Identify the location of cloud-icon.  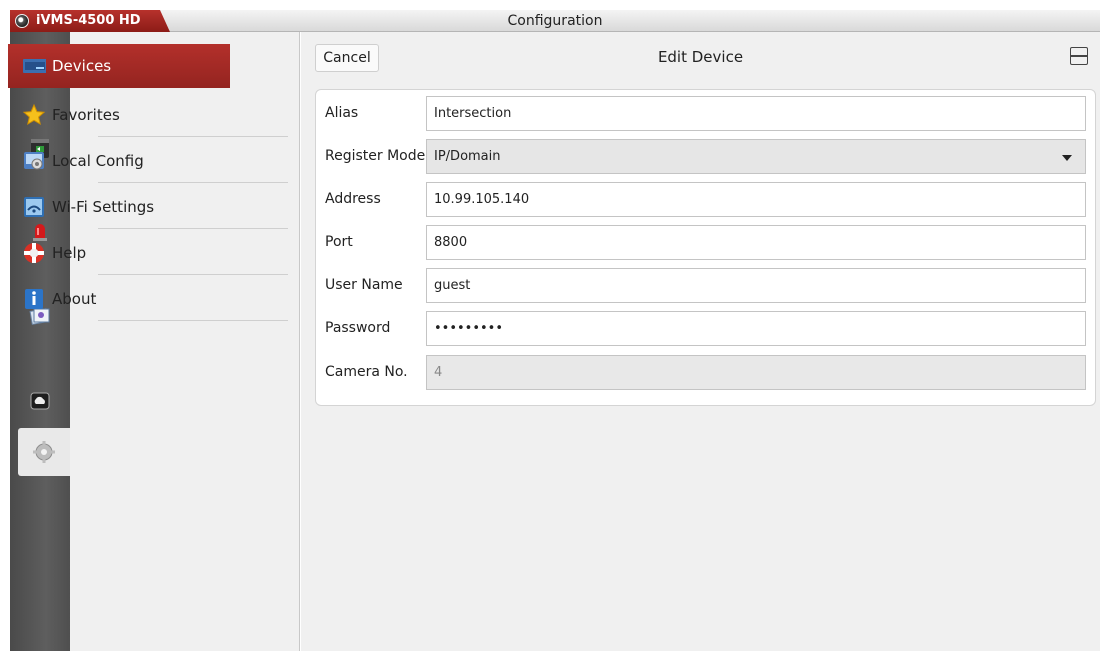
(40, 401).